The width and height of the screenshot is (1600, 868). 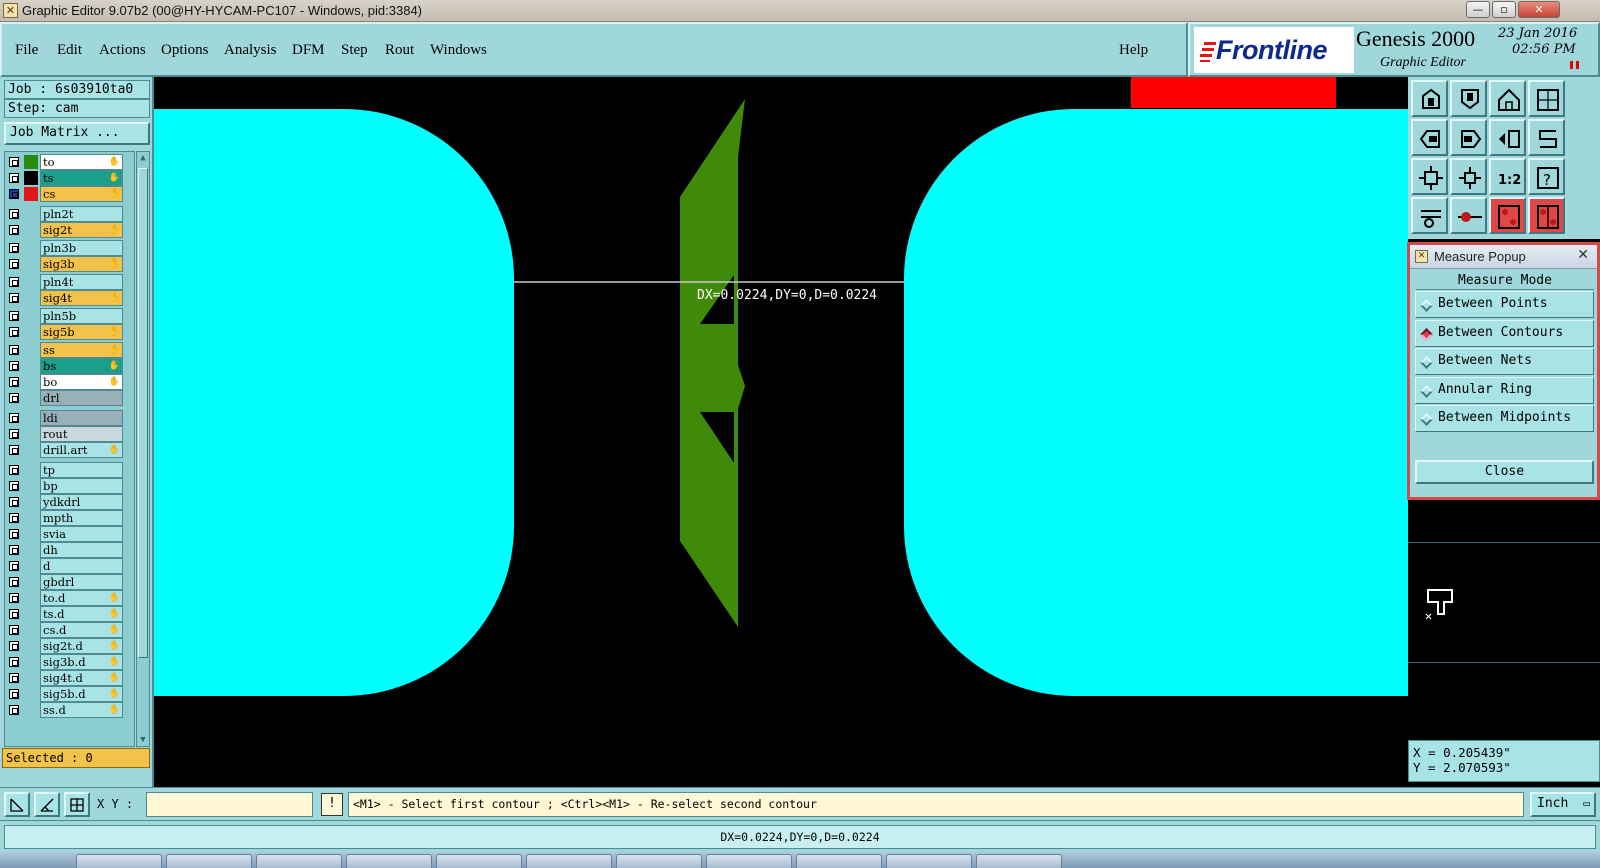 What do you see at coordinates (1429, 98) in the screenshot?
I see `pan-up-button` at bounding box center [1429, 98].